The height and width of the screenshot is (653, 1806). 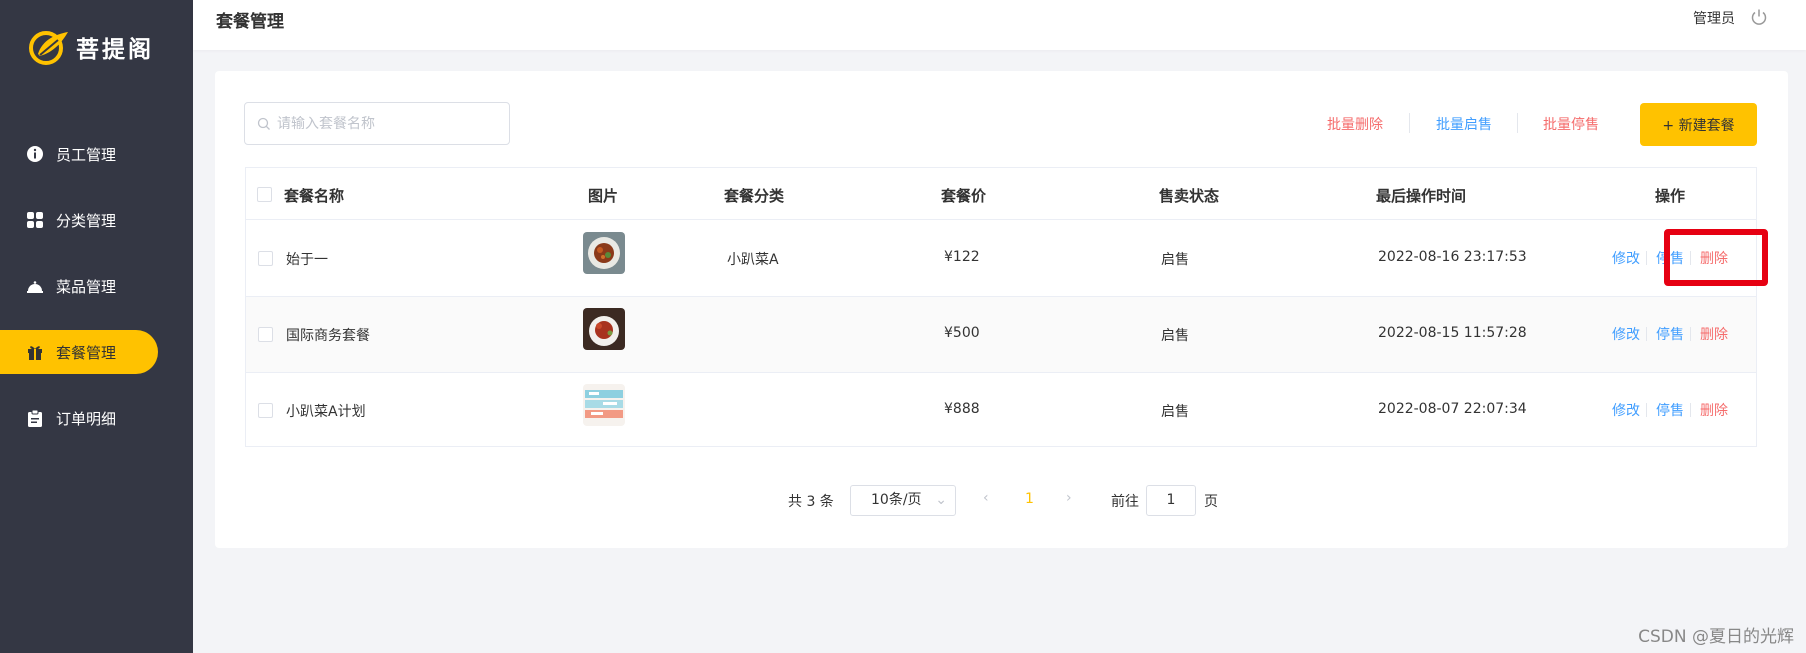 I want to click on combo-time: 2022-08-16 23:17:53, so click(x=1452, y=257).